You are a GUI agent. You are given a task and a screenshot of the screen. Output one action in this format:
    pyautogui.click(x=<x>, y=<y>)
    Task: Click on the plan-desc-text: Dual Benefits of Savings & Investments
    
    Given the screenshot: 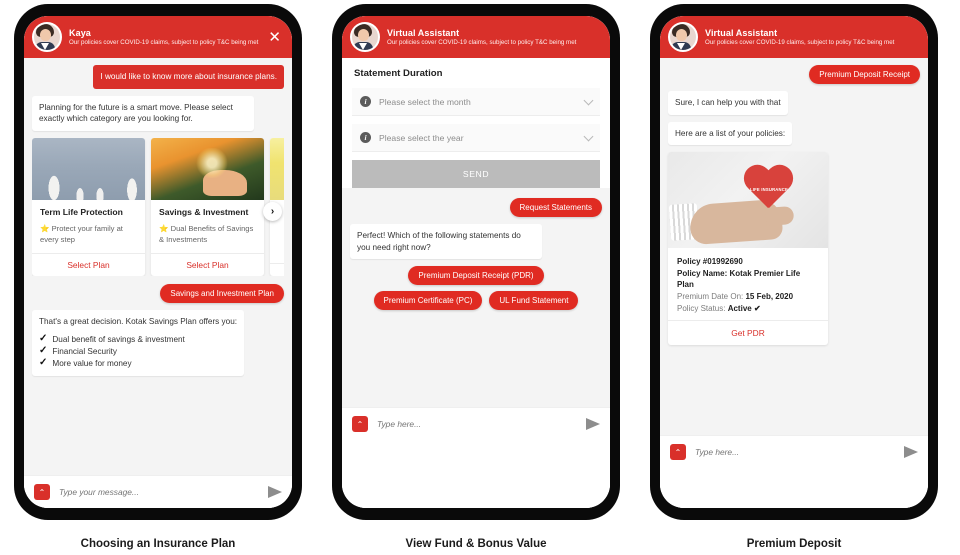 What is the action you would take?
    pyautogui.click(x=206, y=234)
    